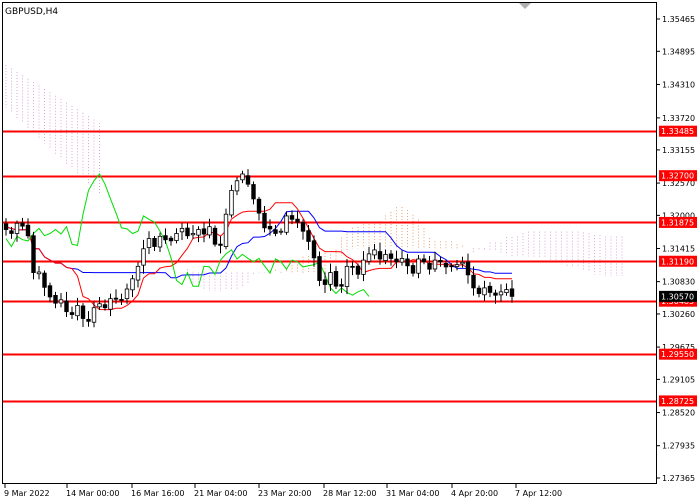 This screenshot has width=700, height=504. I want to click on level-badge-text: 1.32700, so click(677, 176).